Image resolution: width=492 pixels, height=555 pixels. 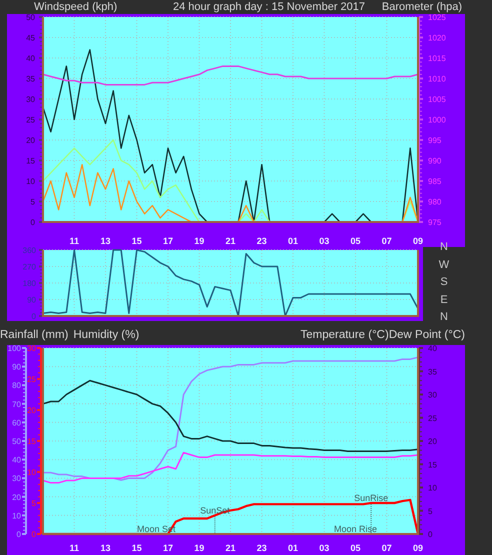 What do you see at coordinates (41, 283) in the screenshot?
I see `y-axis` at bounding box center [41, 283].